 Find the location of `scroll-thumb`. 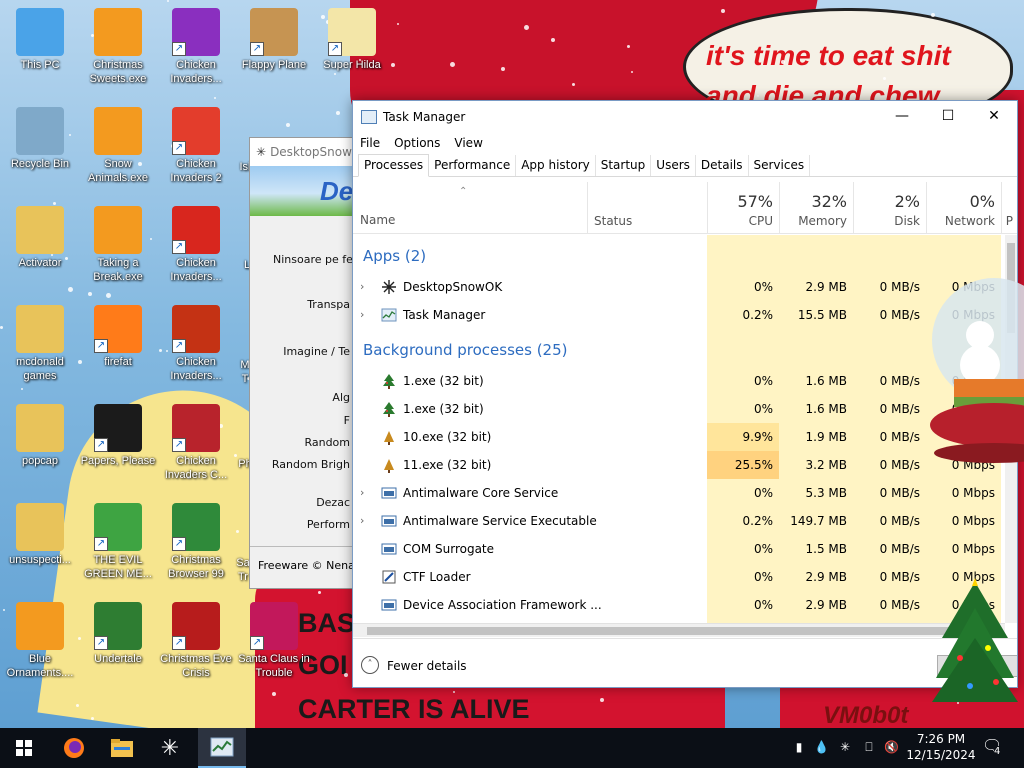

scroll-thumb is located at coordinates (672, 631).